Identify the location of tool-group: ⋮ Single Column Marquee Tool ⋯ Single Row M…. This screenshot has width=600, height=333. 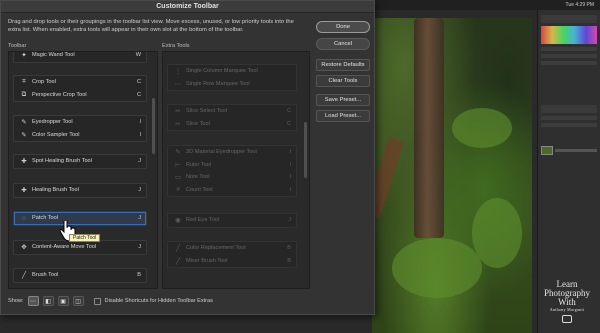
(232, 77).